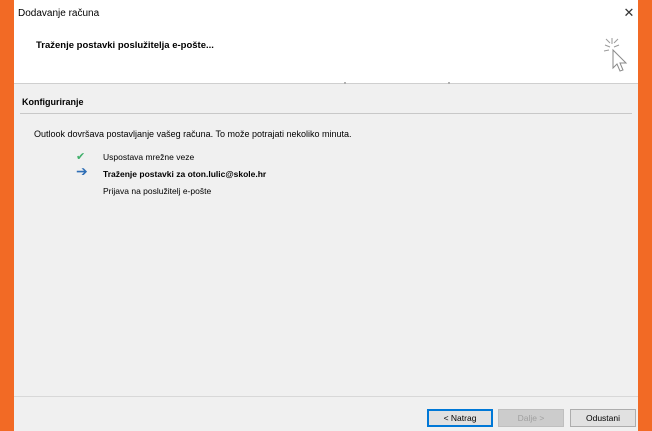  I want to click on step-item: Prijava na poslužitelj e-pošte, so click(276, 192).